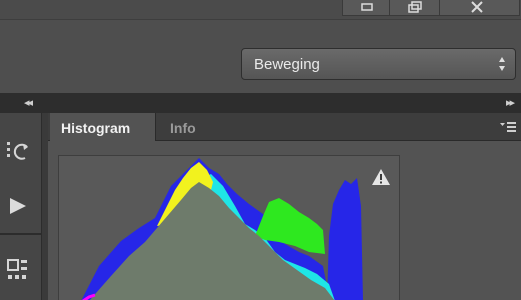 Image resolution: width=521 pixels, height=300 pixels. I want to click on history-brush-icon, so click(18, 152).